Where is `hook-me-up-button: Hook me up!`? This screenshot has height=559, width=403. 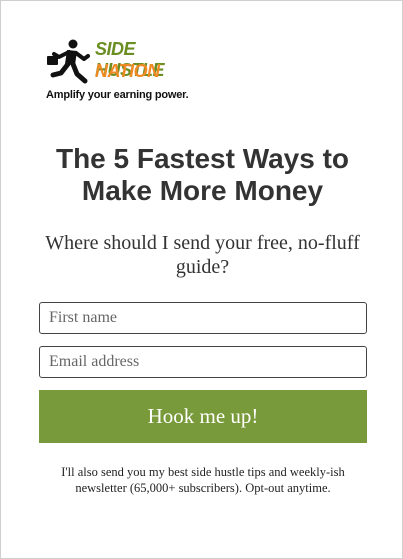 hook-me-up-button: Hook me up! is located at coordinates (203, 416).